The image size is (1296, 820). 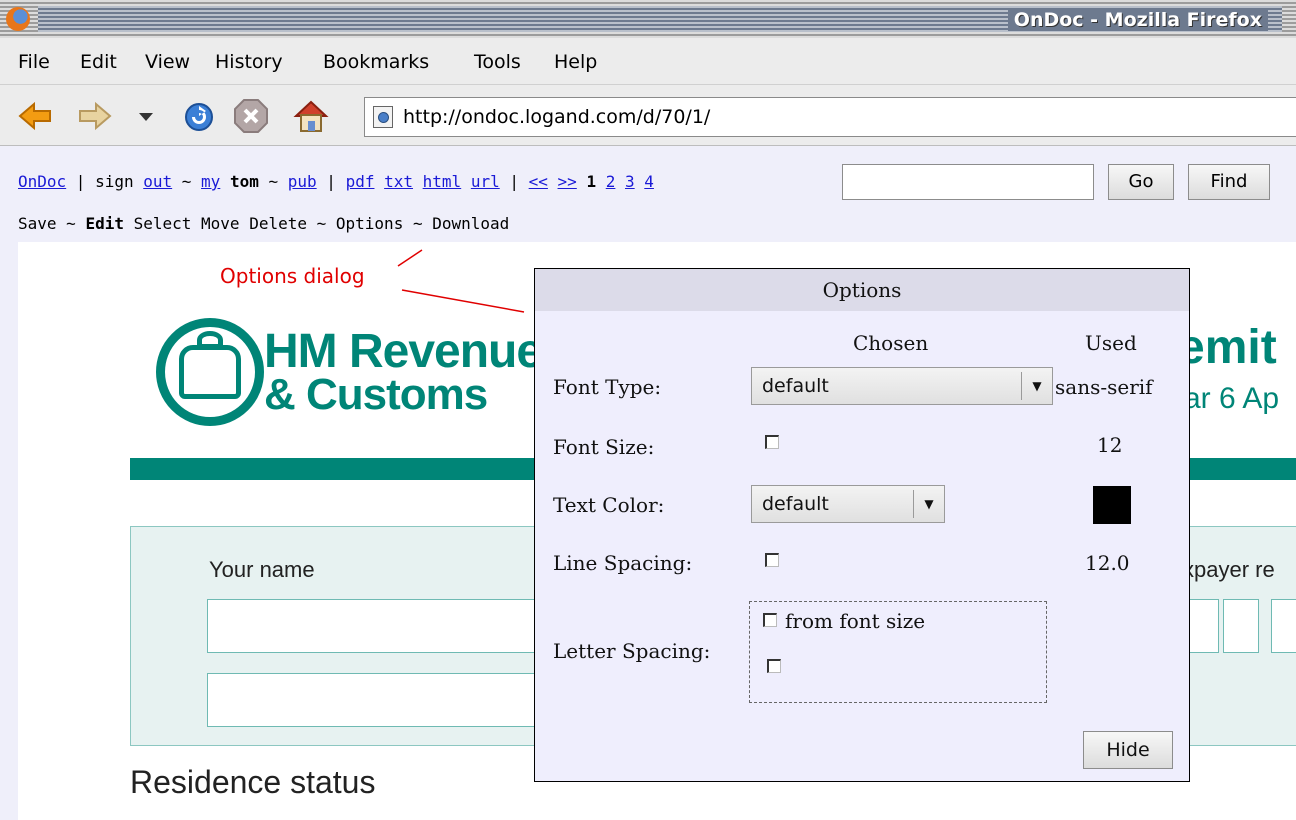 I want to click on menu-help: Help, so click(x=575, y=62).